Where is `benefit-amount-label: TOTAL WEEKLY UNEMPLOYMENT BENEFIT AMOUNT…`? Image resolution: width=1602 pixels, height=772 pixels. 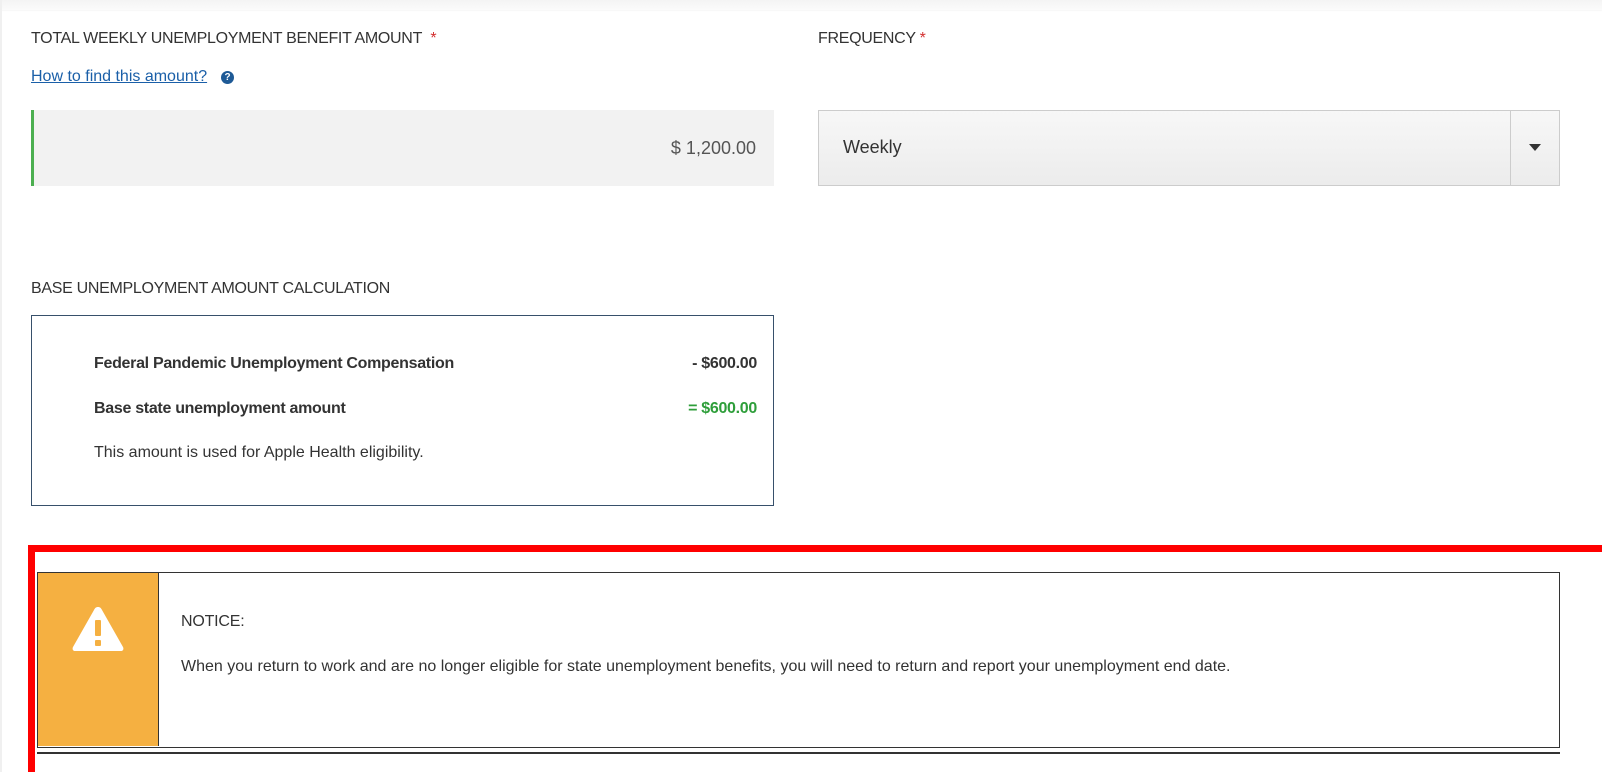 benefit-amount-label: TOTAL WEEKLY UNEMPLOYMENT BENEFIT AMOUNT… is located at coordinates (234, 39).